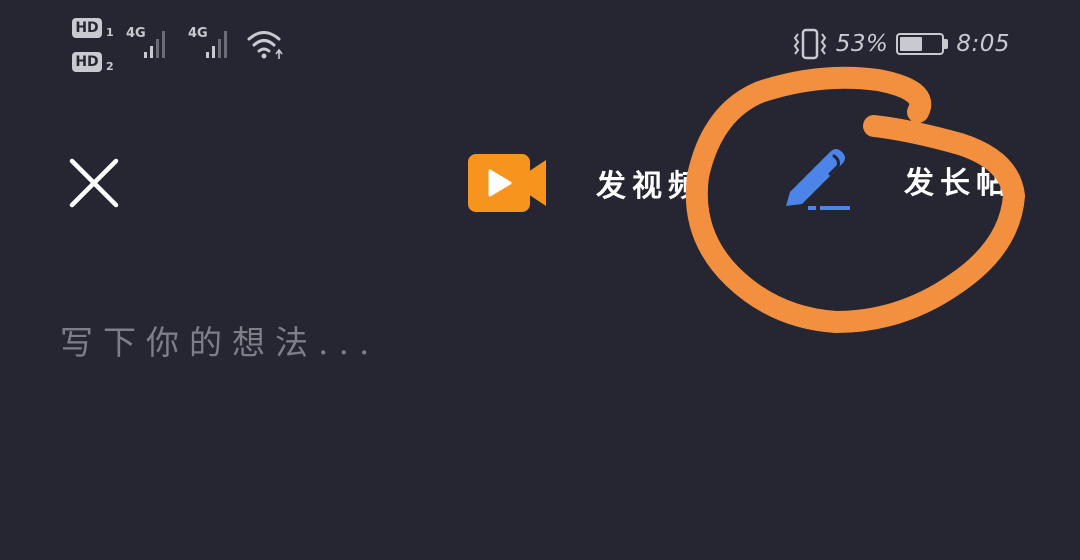 Image resolution: width=1080 pixels, height=560 pixels. I want to click on pen-icon, so click(818, 179).